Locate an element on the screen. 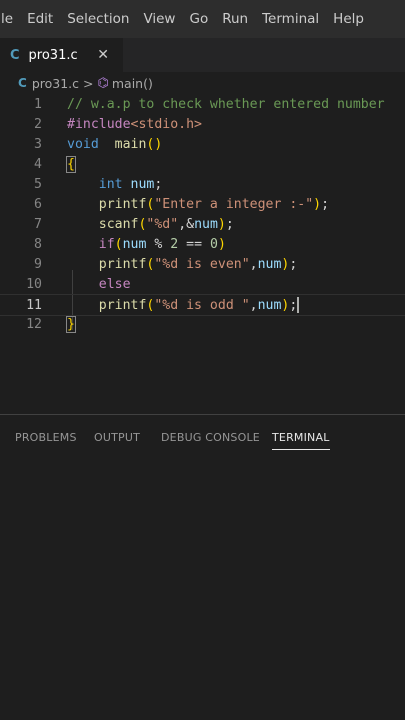 This screenshot has width=405, height=720. string-token: "%d" is located at coordinates (162, 224).